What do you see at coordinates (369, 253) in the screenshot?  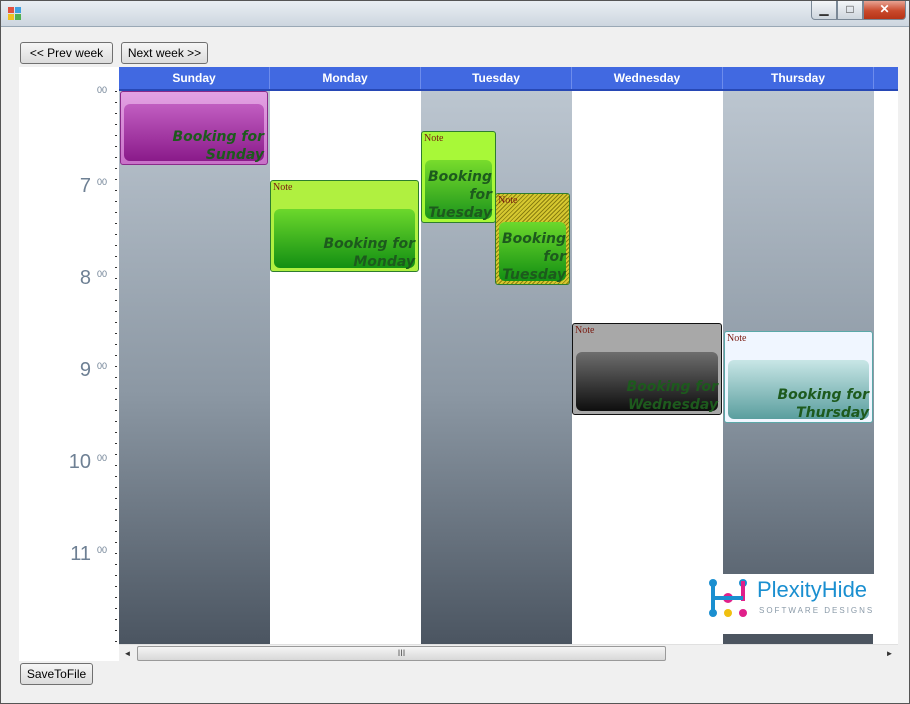 I see `booking-text: Booking for Monday` at bounding box center [369, 253].